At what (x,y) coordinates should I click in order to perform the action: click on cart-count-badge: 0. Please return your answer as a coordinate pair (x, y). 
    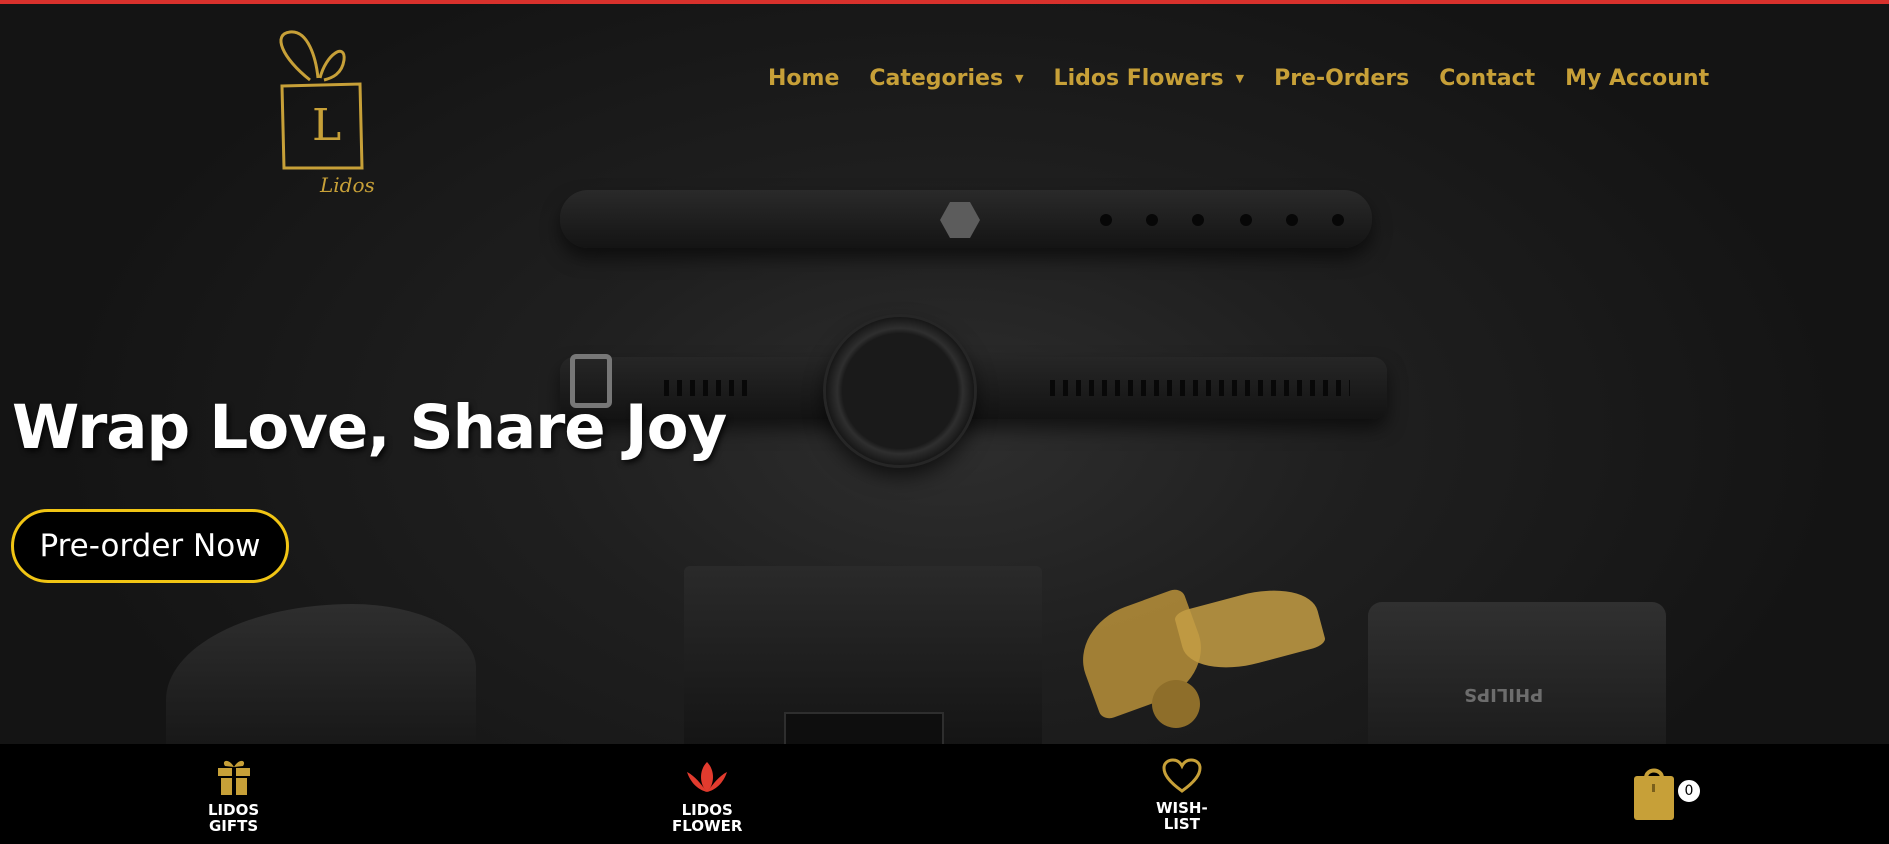
    Looking at the image, I should click on (1689, 791).